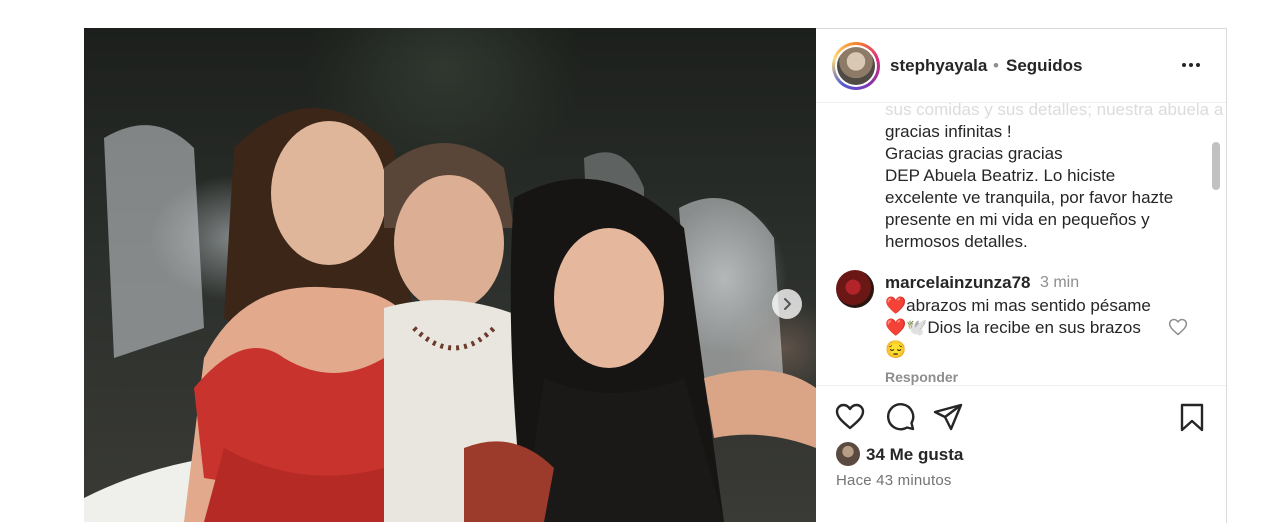 The height and width of the screenshot is (524, 1280). What do you see at coordinates (855, 289) in the screenshot?
I see `commenter-avatar` at bounding box center [855, 289].